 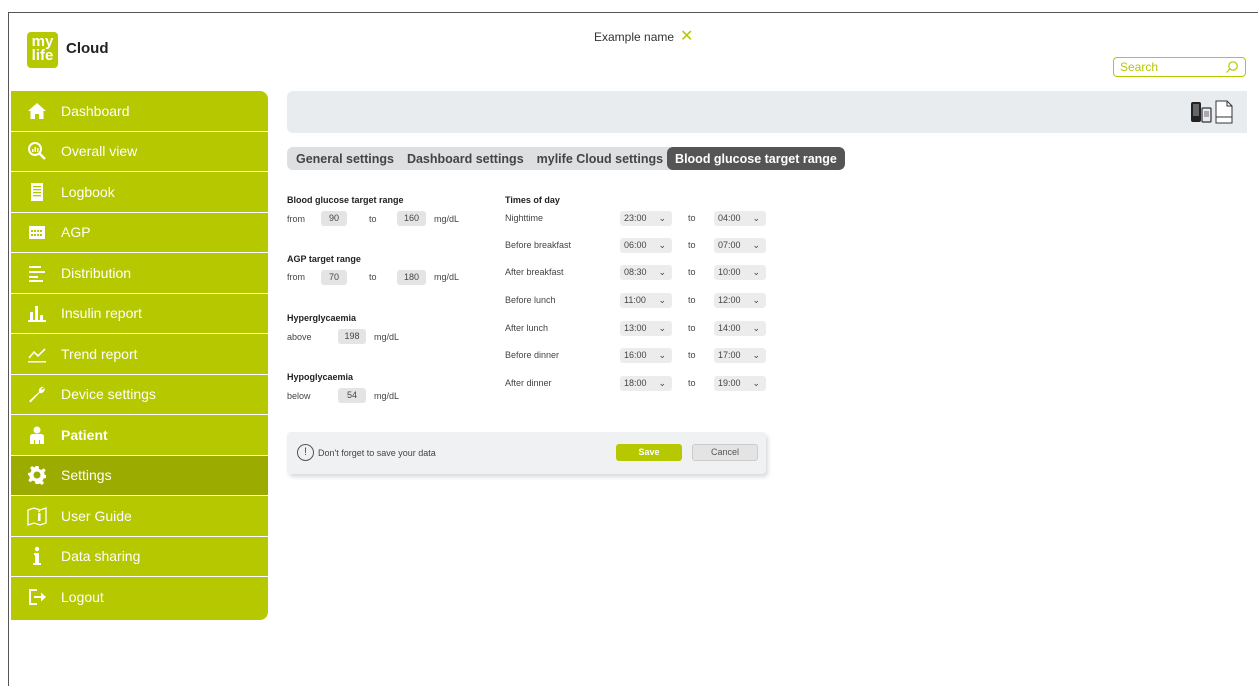 What do you see at coordinates (646, 245) in the screenshot?
I see `time-from-select: 06:00 ⌄` at bounding box center [646, 245].